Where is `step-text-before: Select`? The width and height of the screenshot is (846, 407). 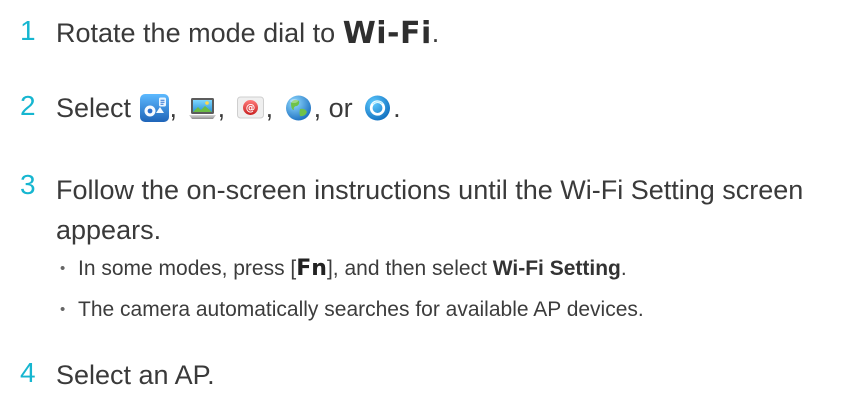 step-text-before: Select is located at coordinates (97, 108).